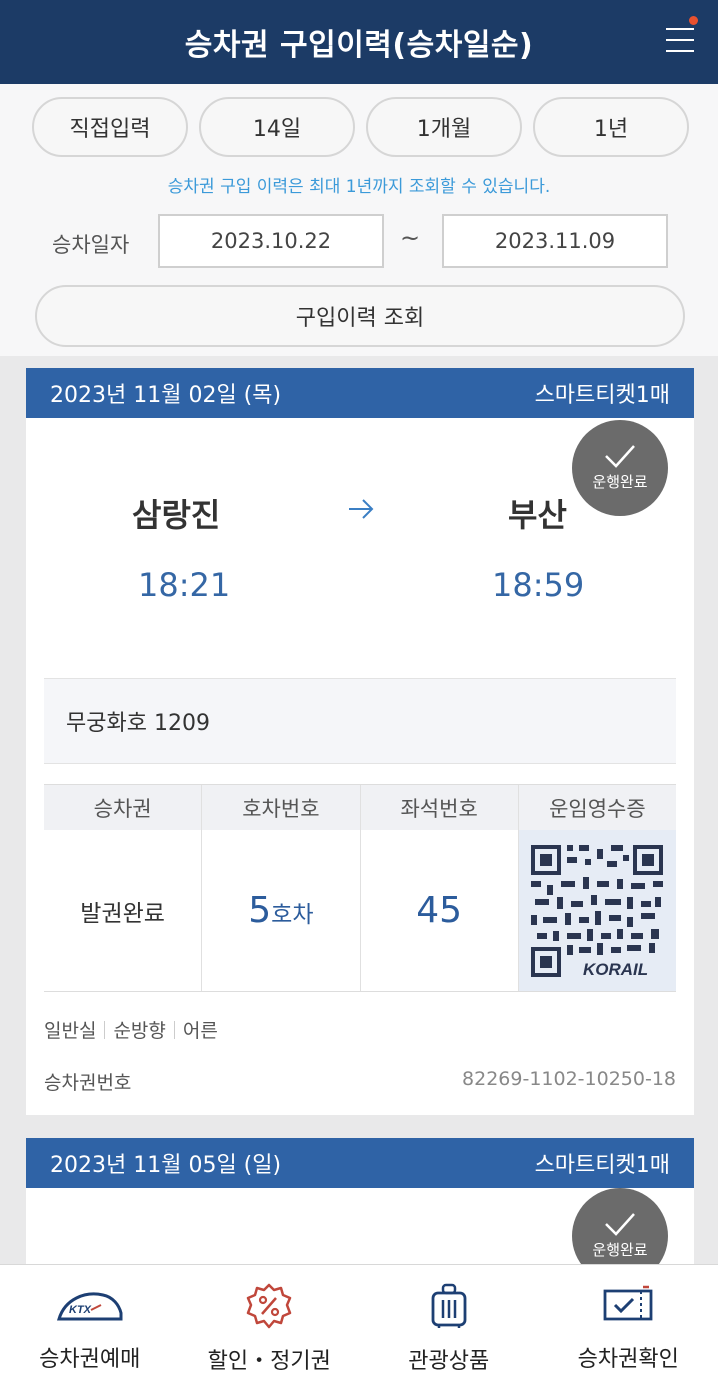 The image size is (718, 1373). Describe the element at coordinates (360, 1163) in the screenshot. I see `ticket-card-header: 2023년 11월 05일 (일) 스마트티켓1매` at that location.